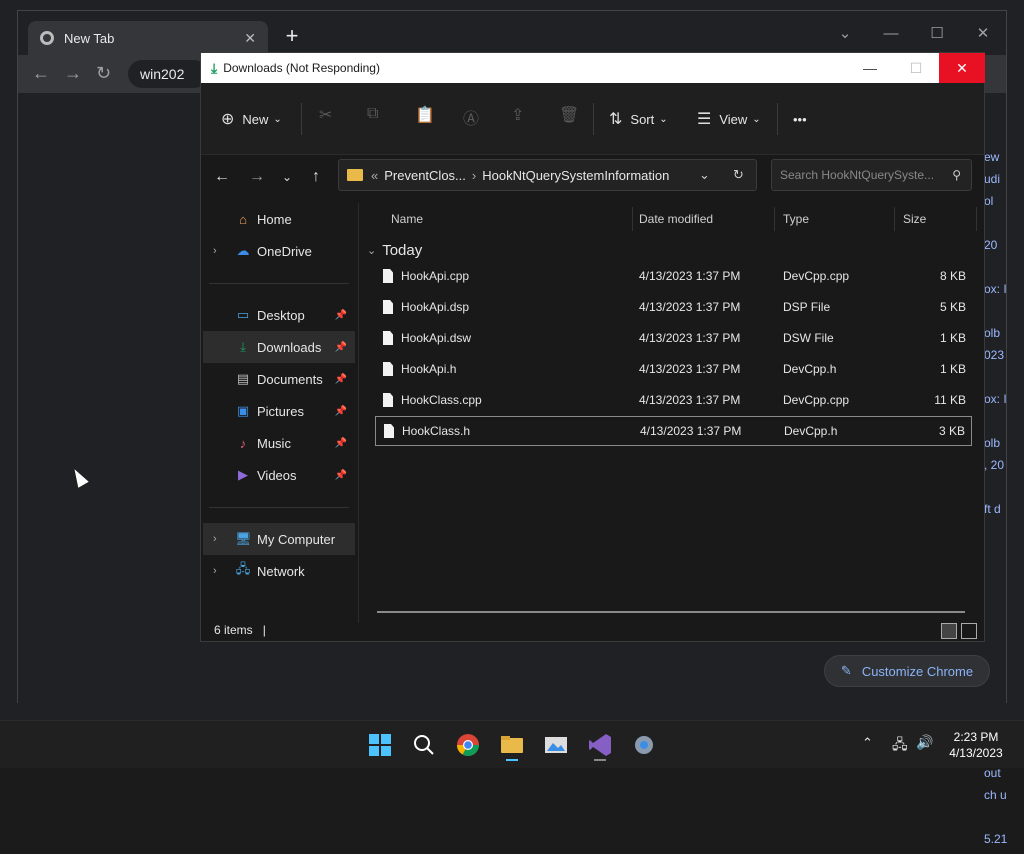  Describe the element at coordinates (994, 355) in the screenshot. I see `page-text-fragment: 023` at that location.